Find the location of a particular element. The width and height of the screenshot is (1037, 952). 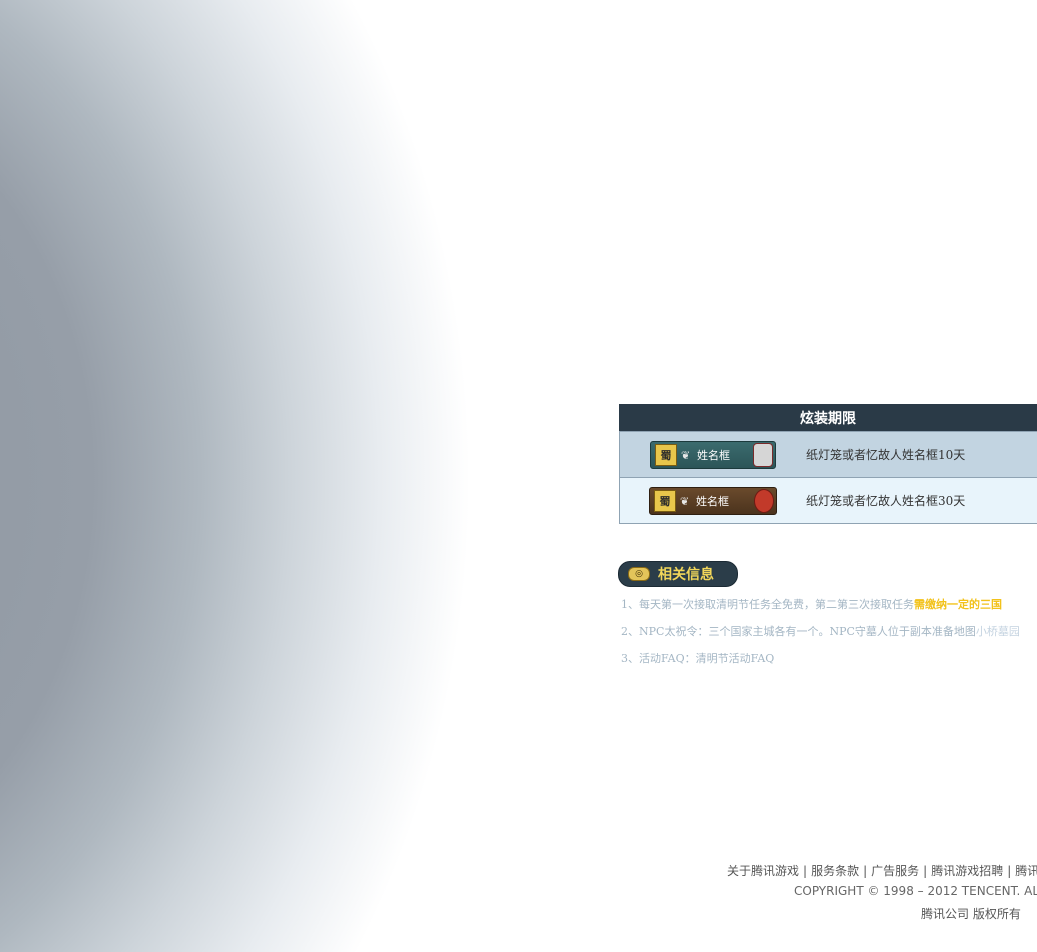

table-row: 蜀 ❦ 姓名框 纸灯笼或者忆故人姓名框10天 is located at coordinates (828, 455).